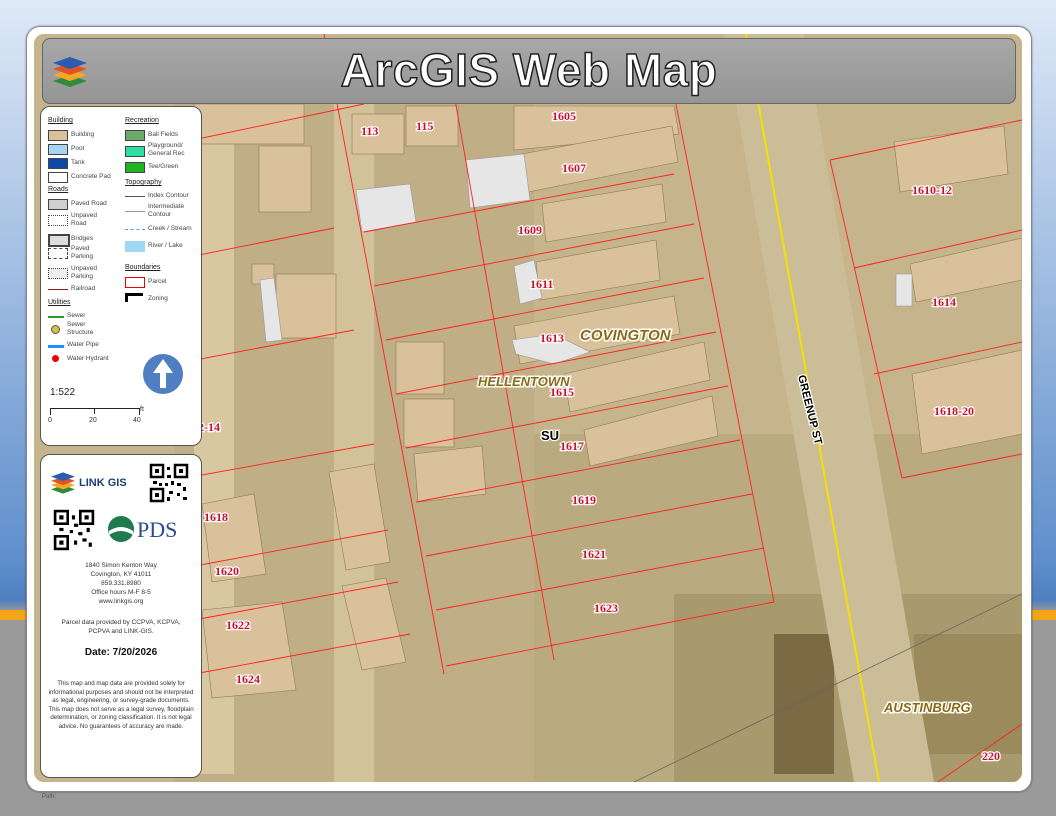  What do you see at coordinates (59, 240) in the screenshot?
I see `swatch-bridges` at bounding box center [59, 240].